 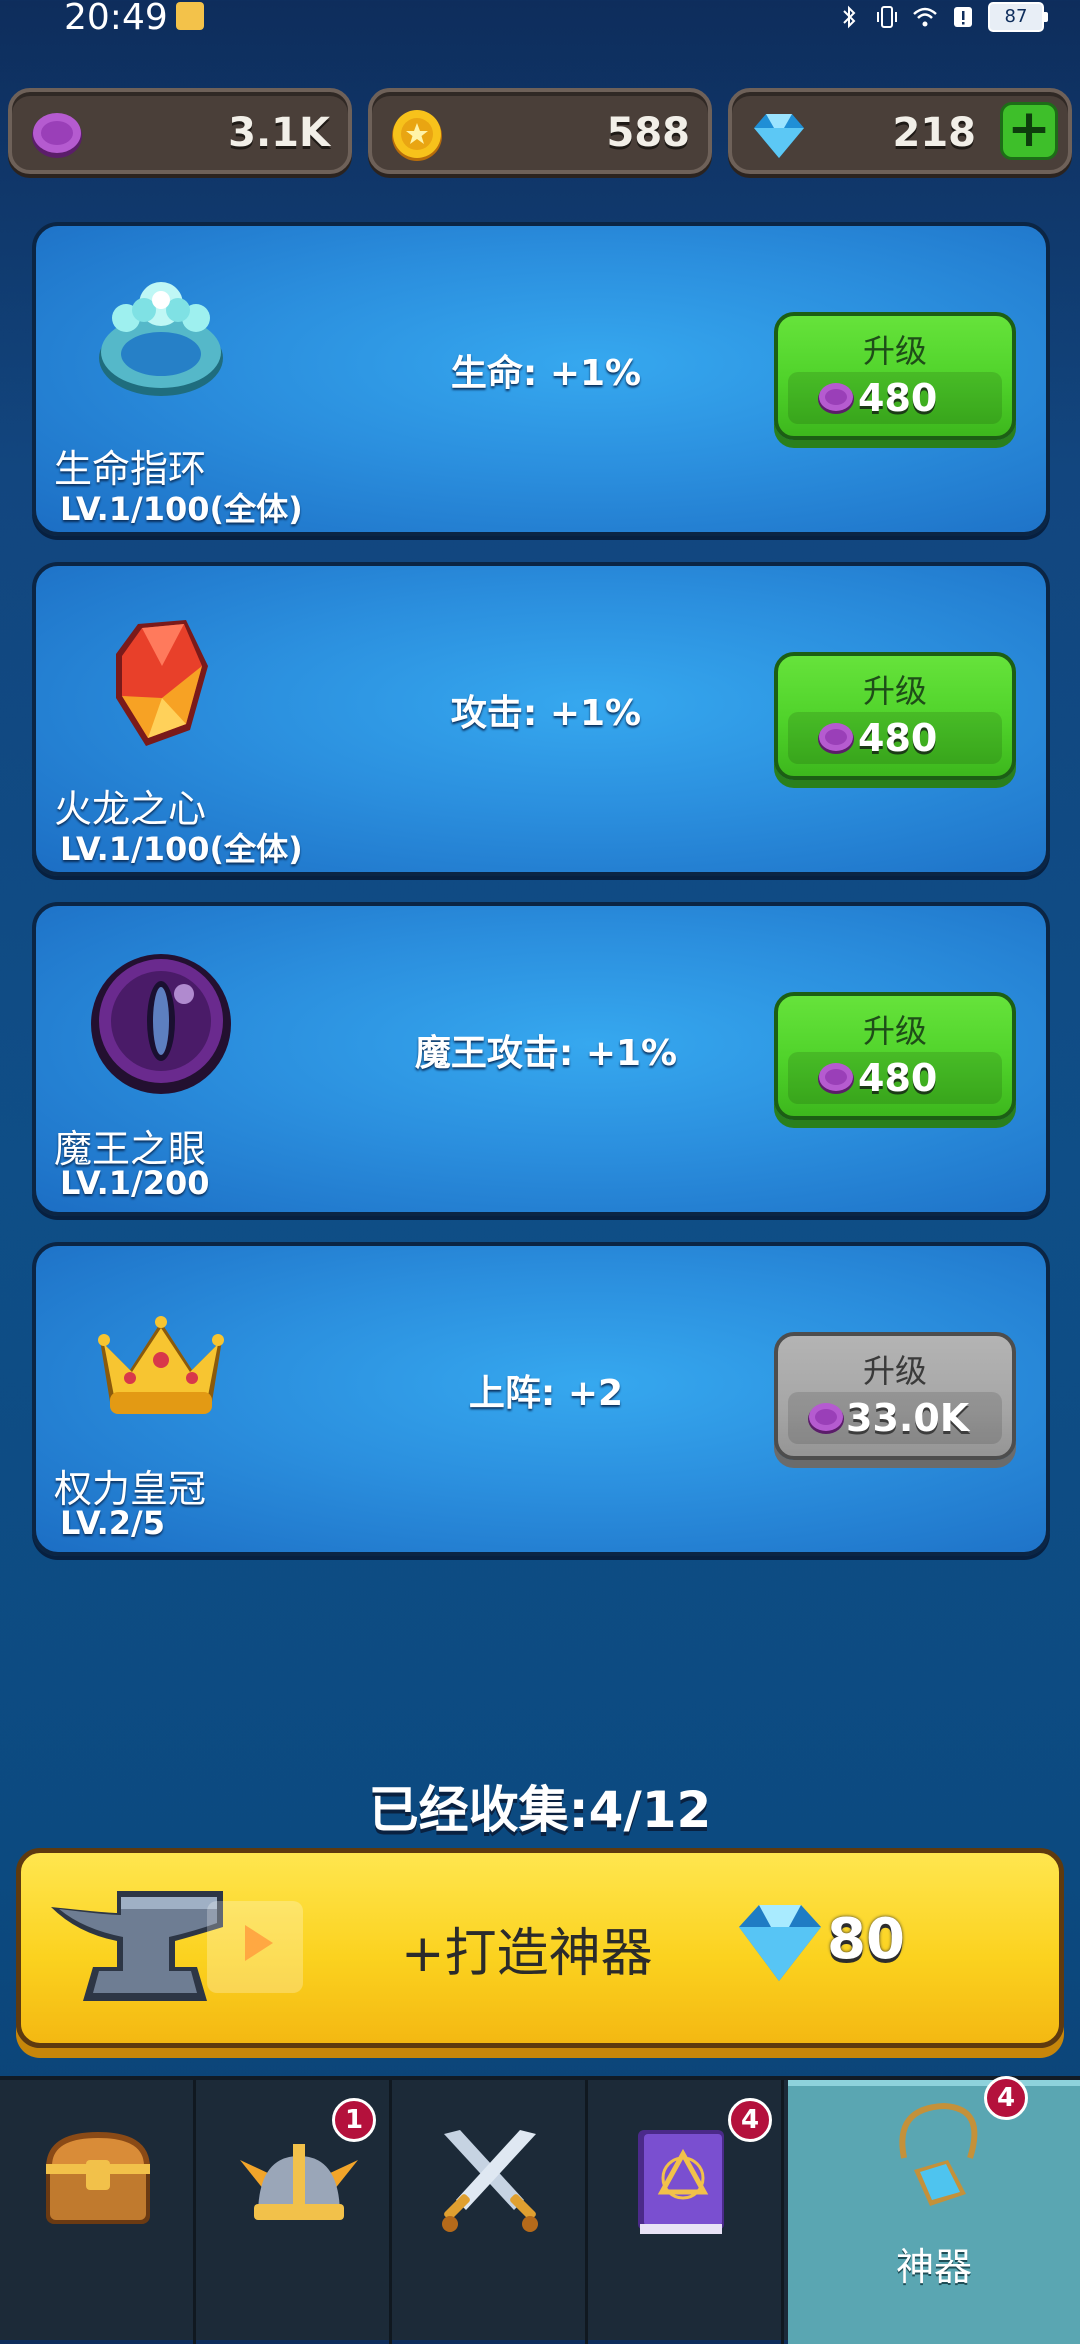 I want to click on diamond-value: 218, so click(x=934, y=133).